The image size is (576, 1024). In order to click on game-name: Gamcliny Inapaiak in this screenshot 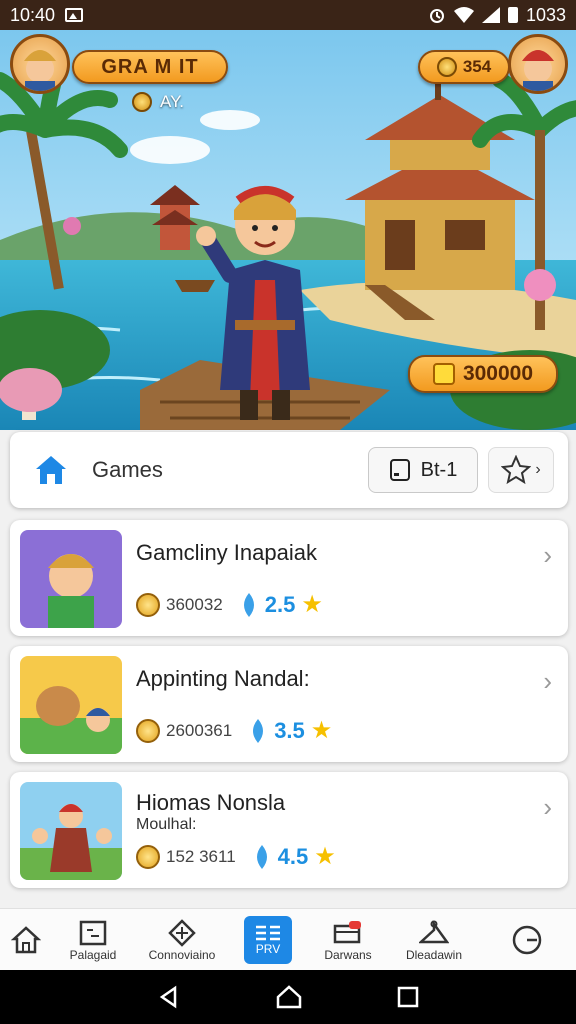, I will do `click(226, 552)`.